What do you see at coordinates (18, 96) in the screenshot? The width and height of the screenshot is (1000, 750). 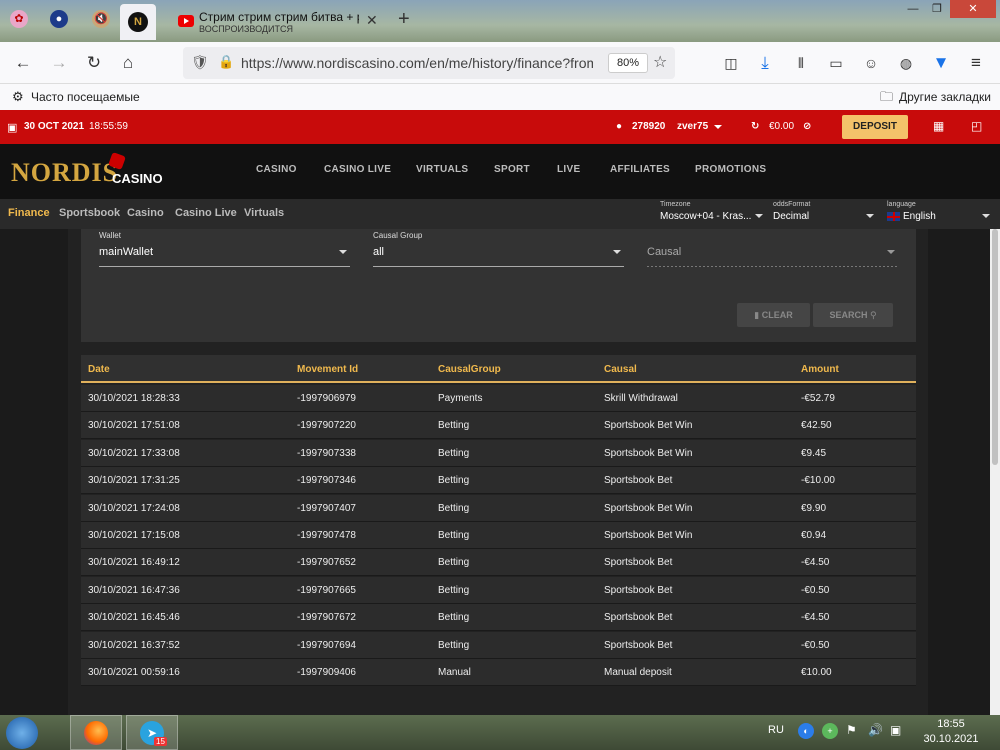 I see `gear-icon: ⚙` at bounding box center [18, 96].